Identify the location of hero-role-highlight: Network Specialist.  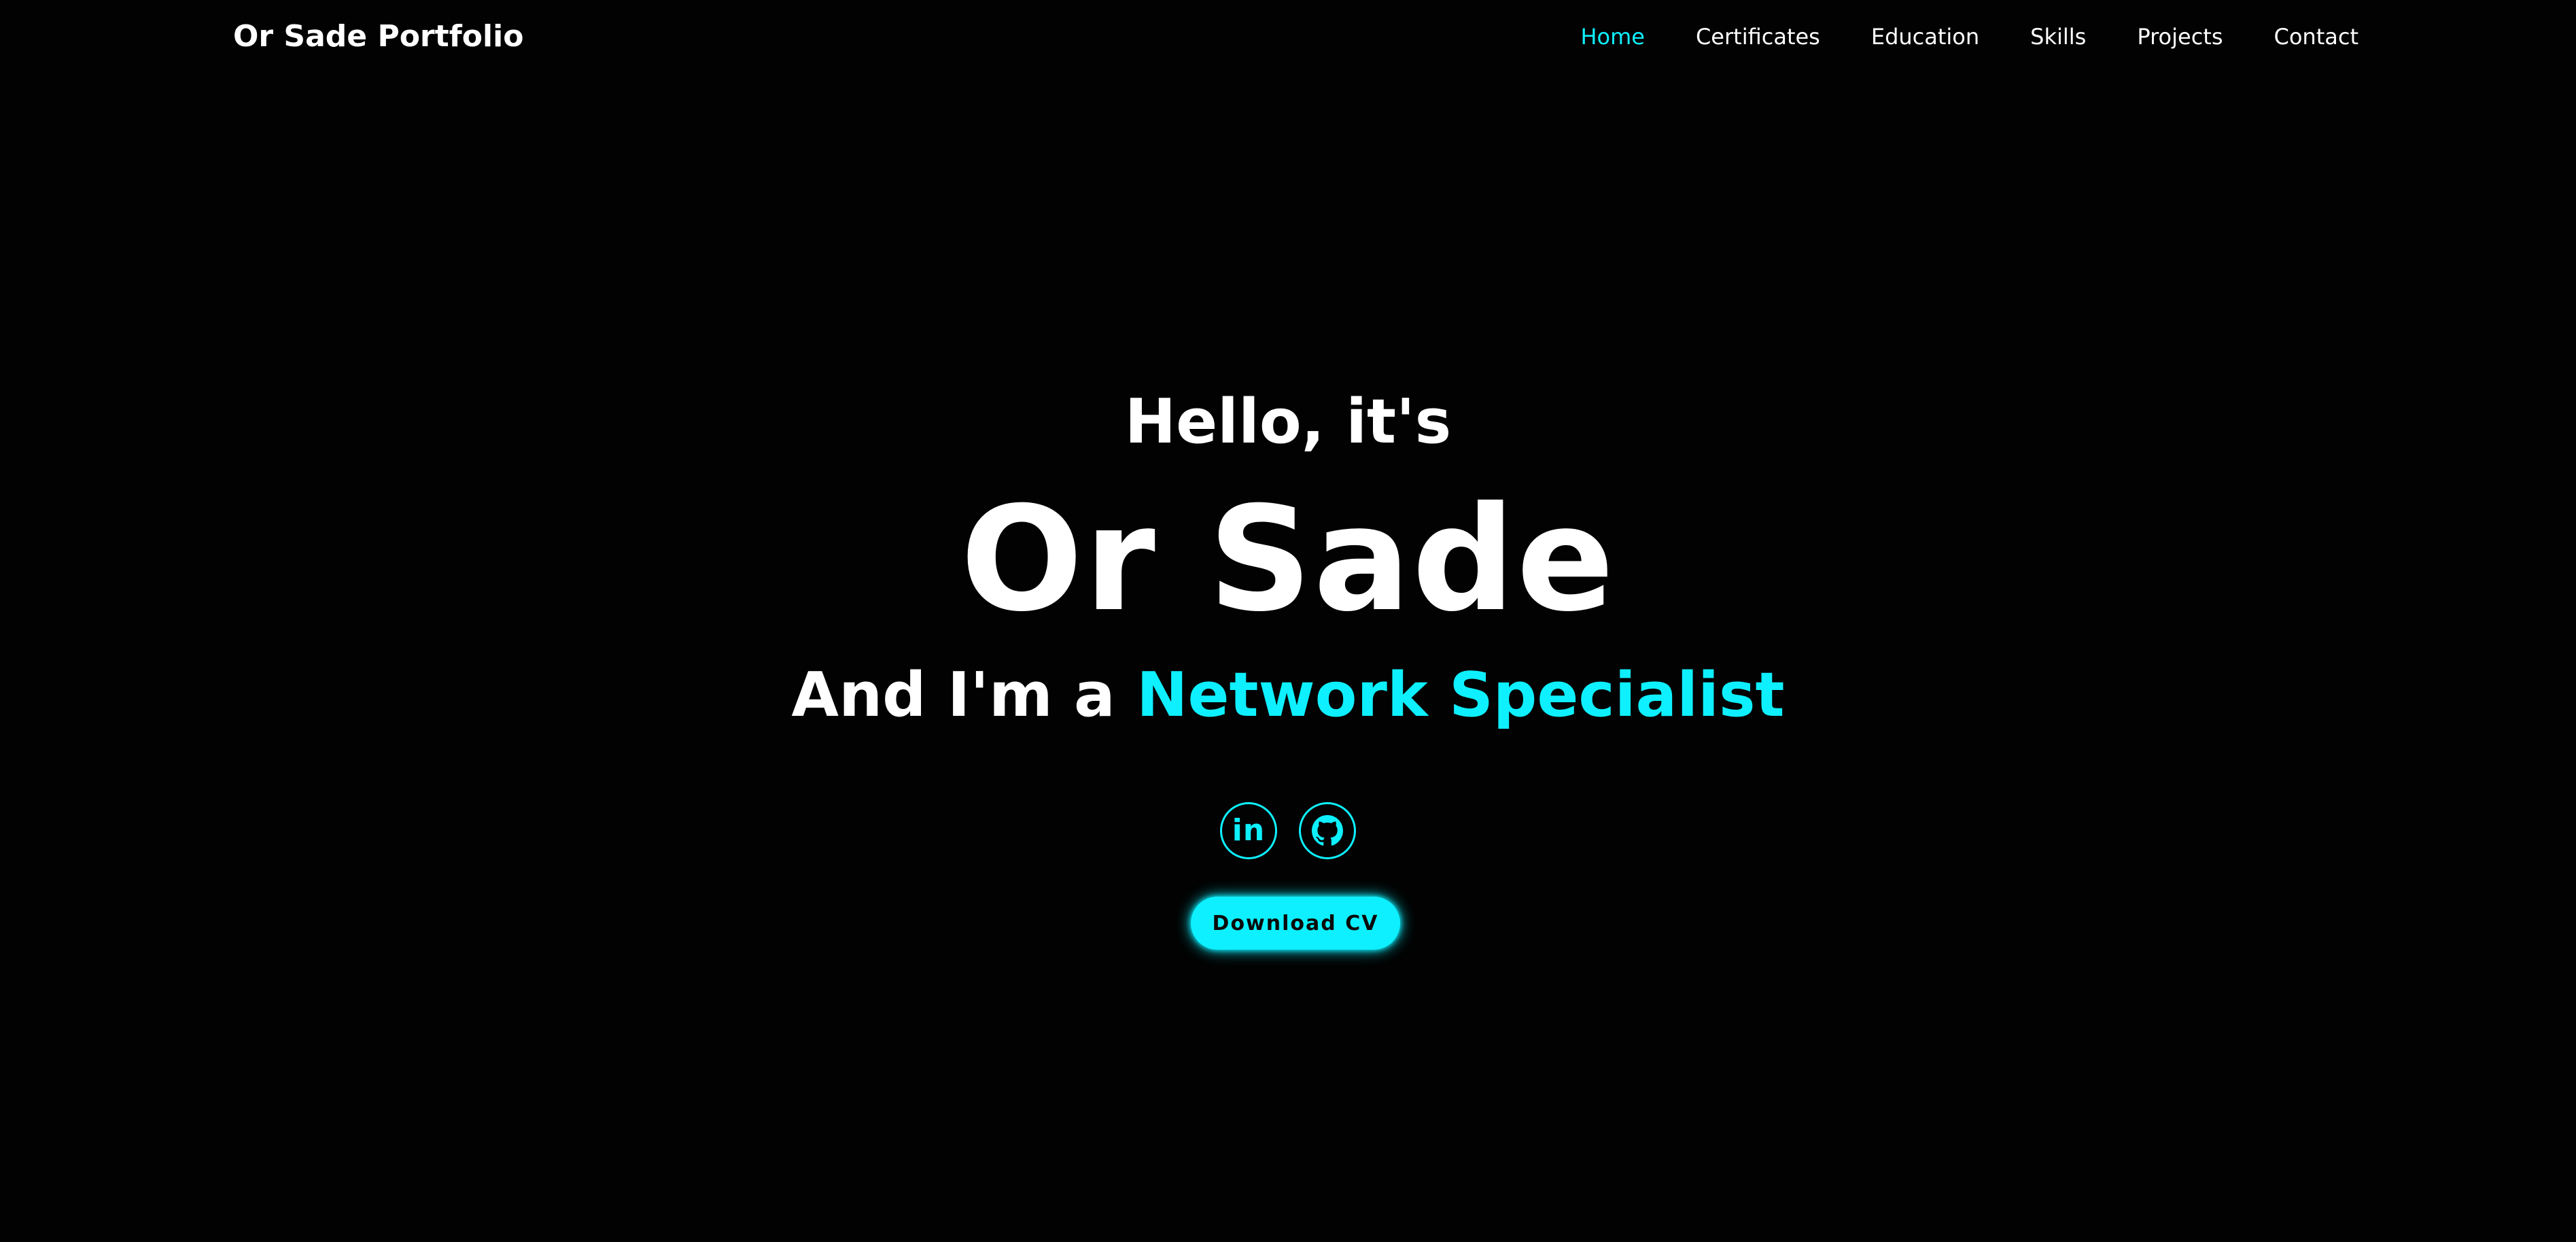
(1460, 695).